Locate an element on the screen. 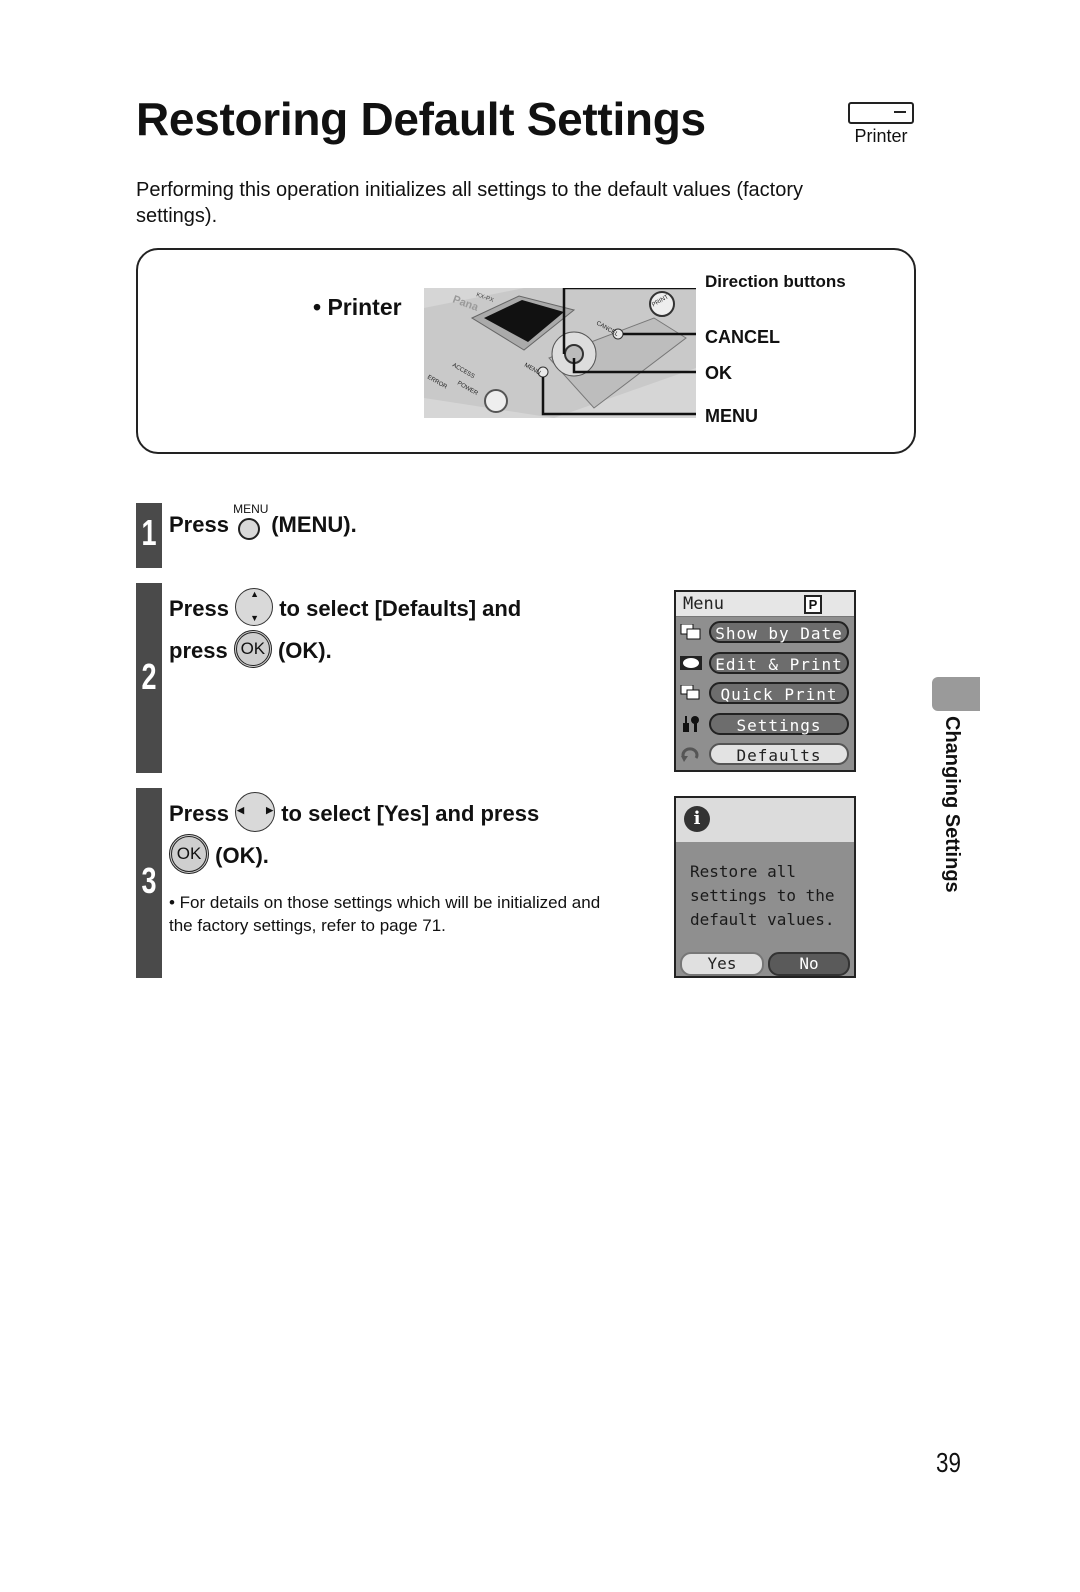 Image resolution: width=1080 pixels, height=1592 pixels. printer-icon is located at coordinates (881, 113).